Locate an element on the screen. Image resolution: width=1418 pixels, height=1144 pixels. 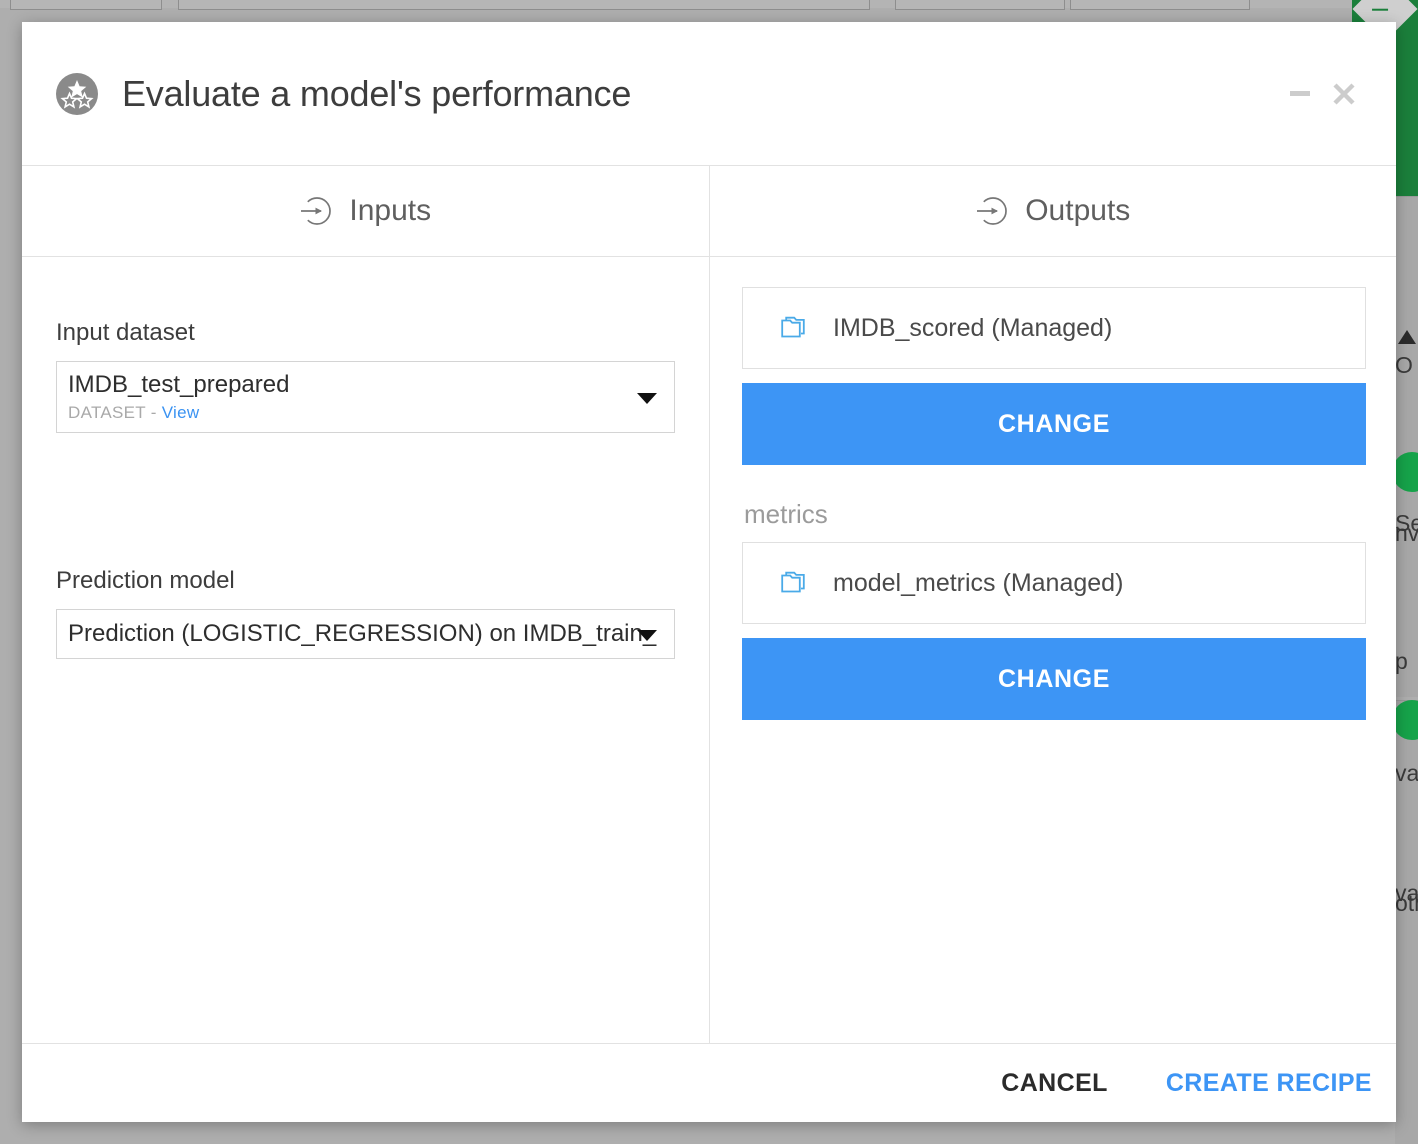
background-text-fragment: Se is located at coordinates (1406, 523).